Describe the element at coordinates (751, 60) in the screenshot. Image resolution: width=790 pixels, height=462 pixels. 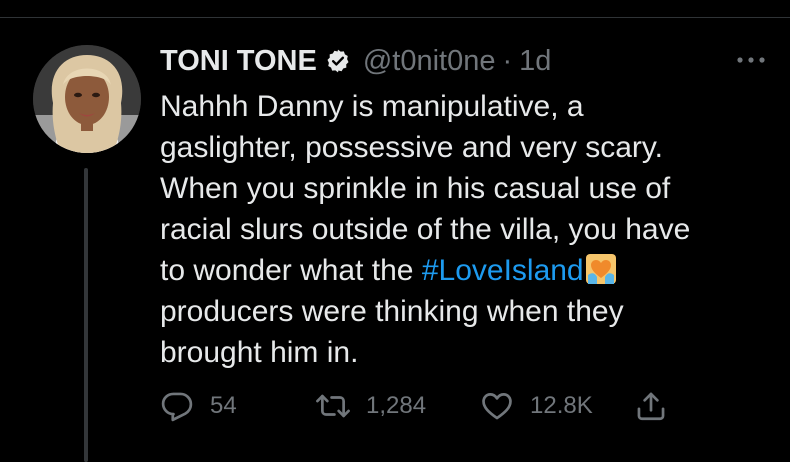
I see `more-options-icon` at that location.